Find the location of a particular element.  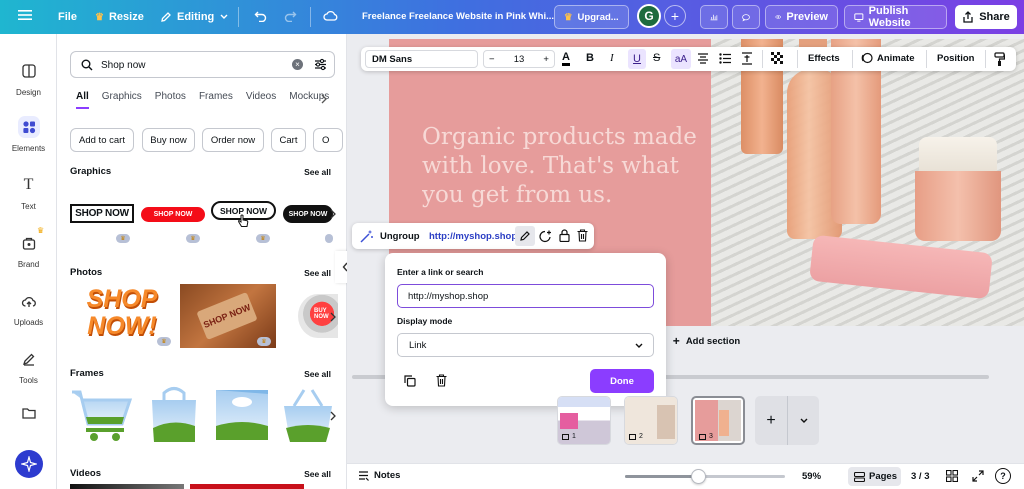

comment-add-icon is located at coordinates (545, 236).